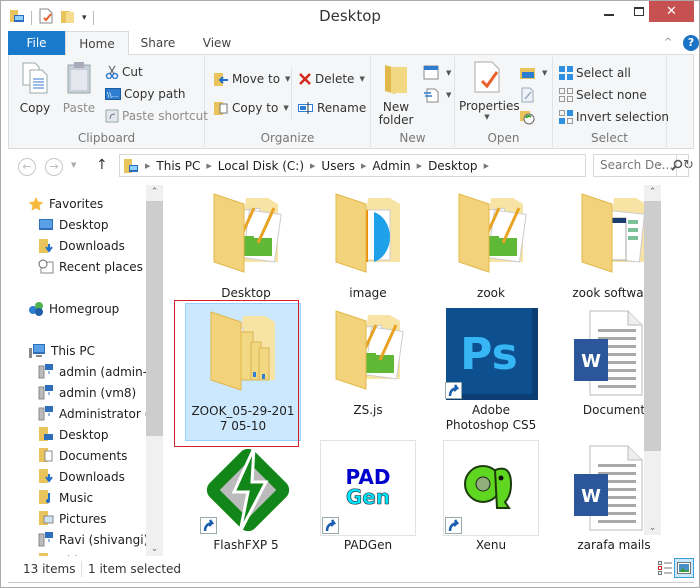 This screenshot has width=700, height=588. Describe the element at coordinates (623, 117) in the screenshot. I see `invert-selection-label: Invert selection` at that location.